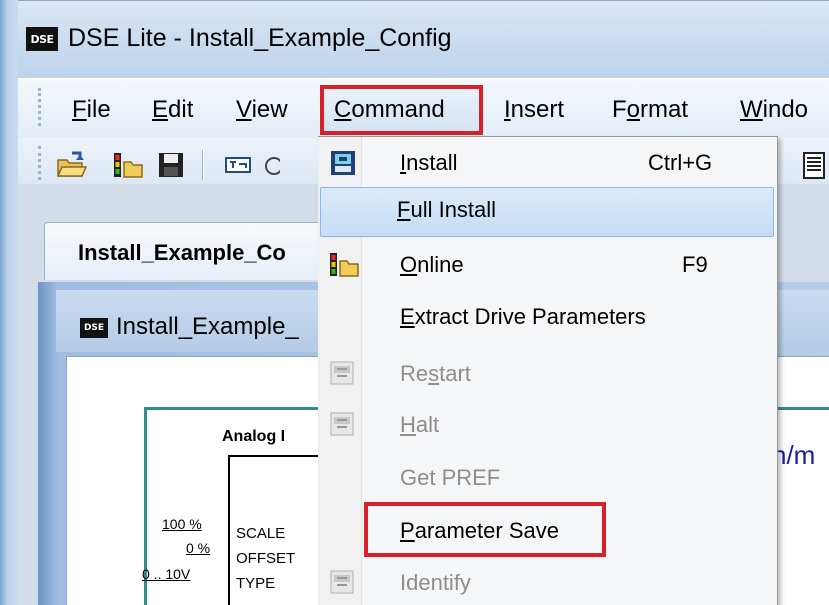 This screenshot has height=605, width=829. What do you see at coordinates (166, 574) in the screenshot?
I see `pin-value-type: 0 .. 10V` at bounding box center [166, 574].